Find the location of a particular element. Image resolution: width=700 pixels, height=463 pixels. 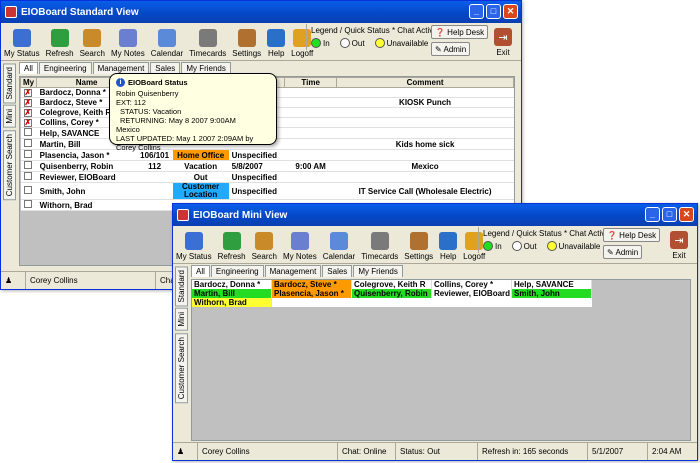

mini-titlebar: EIOBoard Mini View _ □ ✕ is located at coordinates (435, 215).